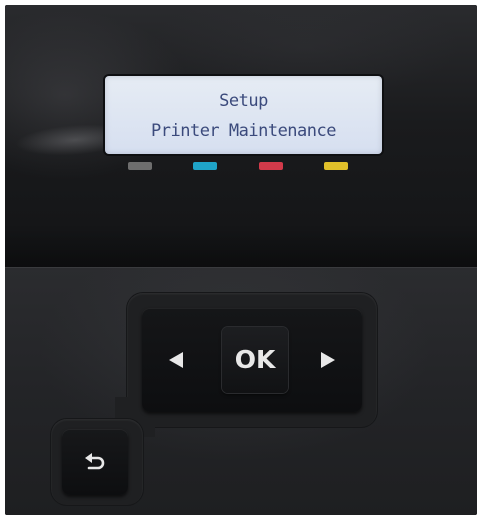  I want to click on navigation-pad: OK, so click(252, 360).